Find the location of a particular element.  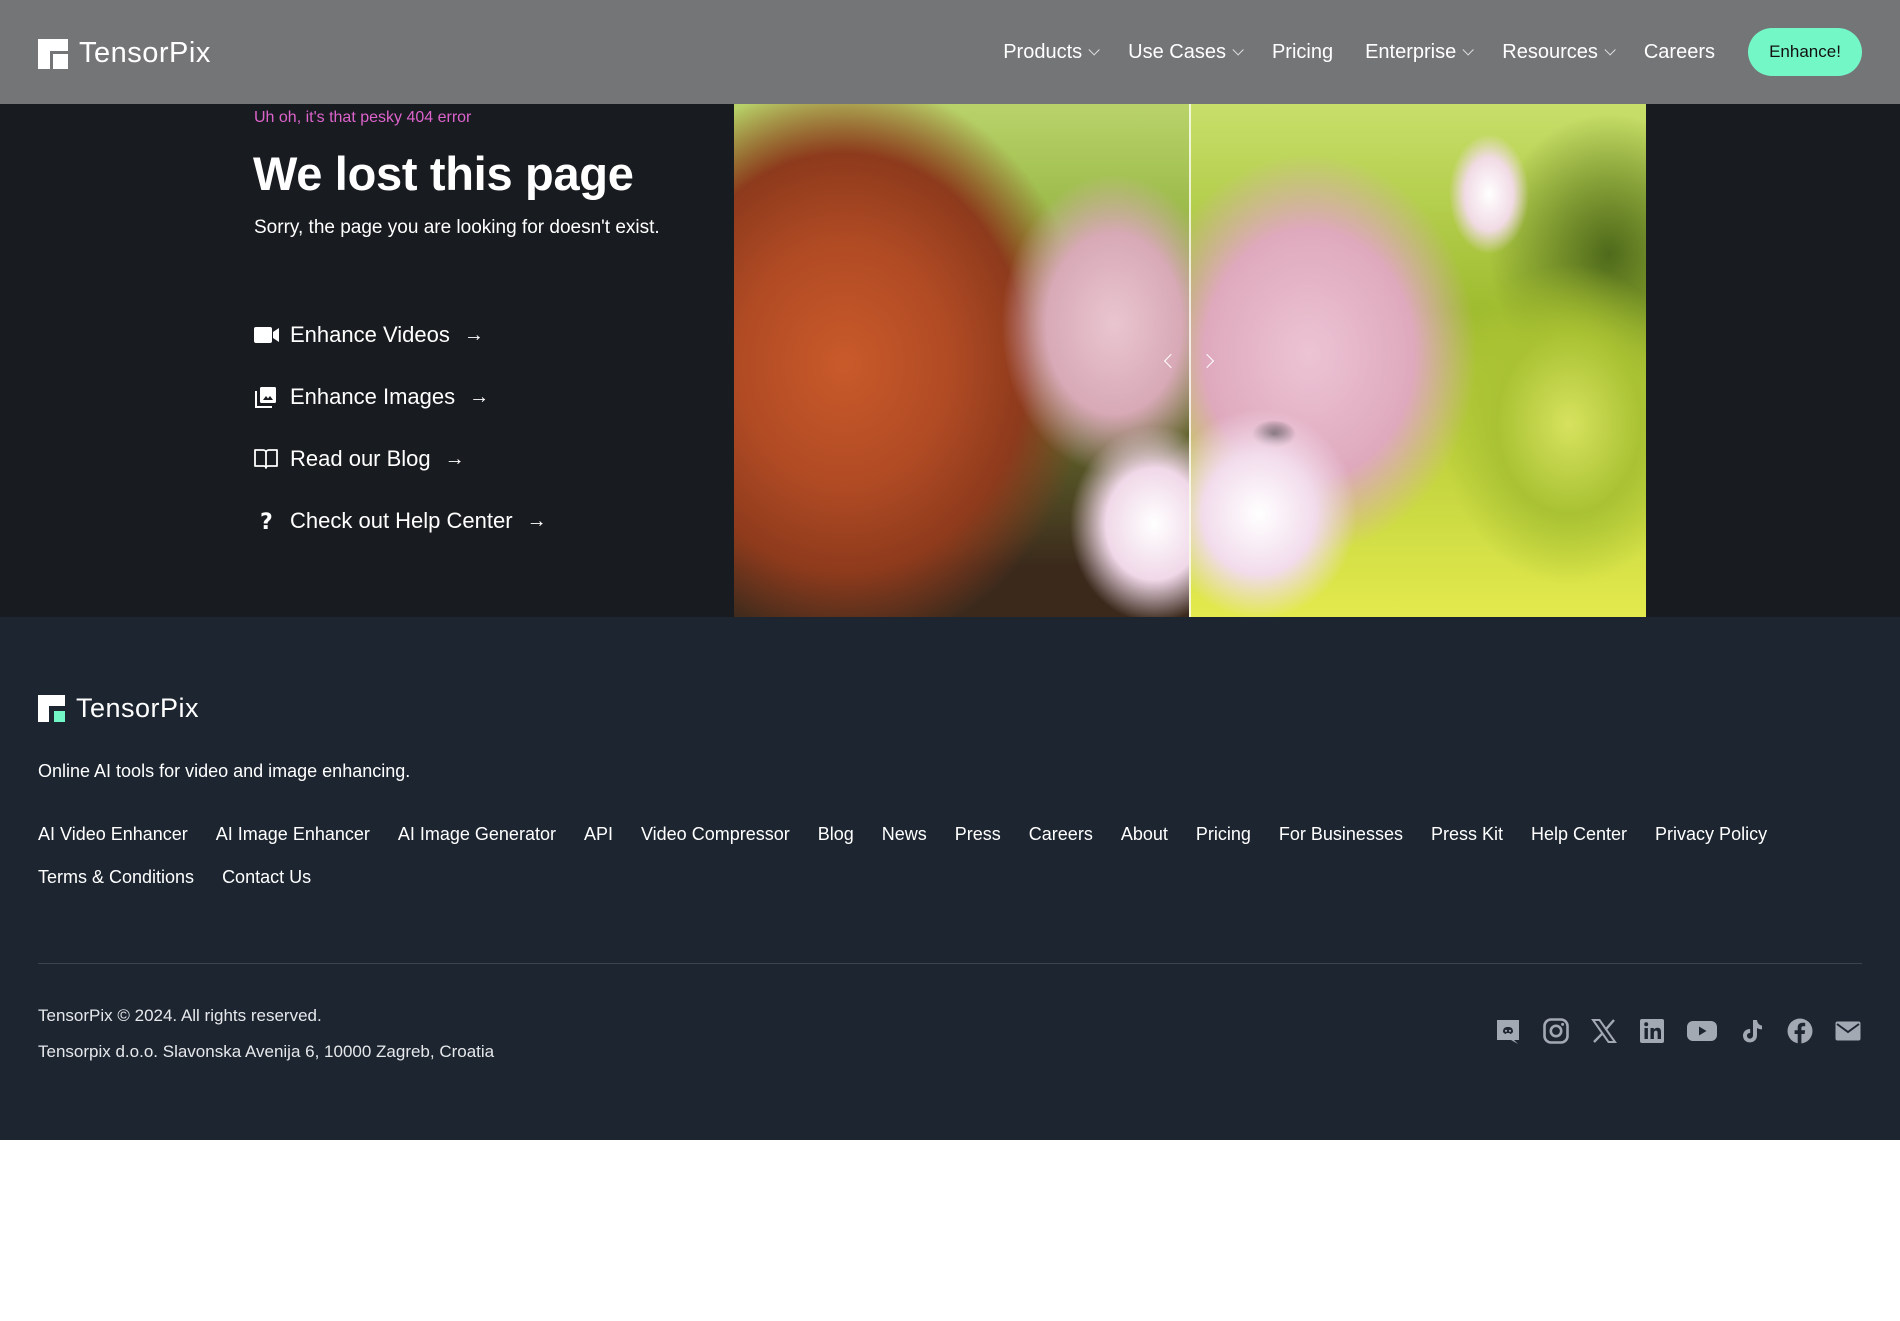

footer-link: Press Kit is located at coordinates (1467, 840).